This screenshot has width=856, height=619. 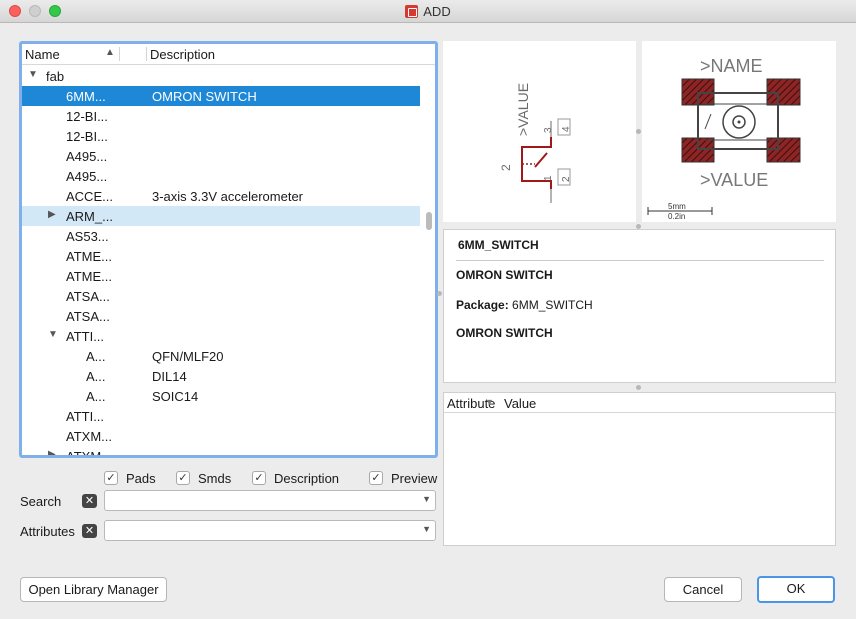 What do you see at coordinates (498, 245) in the screenshot?
I see `device-title: 6MM_SWITCH` at bounding box center [498, 245].